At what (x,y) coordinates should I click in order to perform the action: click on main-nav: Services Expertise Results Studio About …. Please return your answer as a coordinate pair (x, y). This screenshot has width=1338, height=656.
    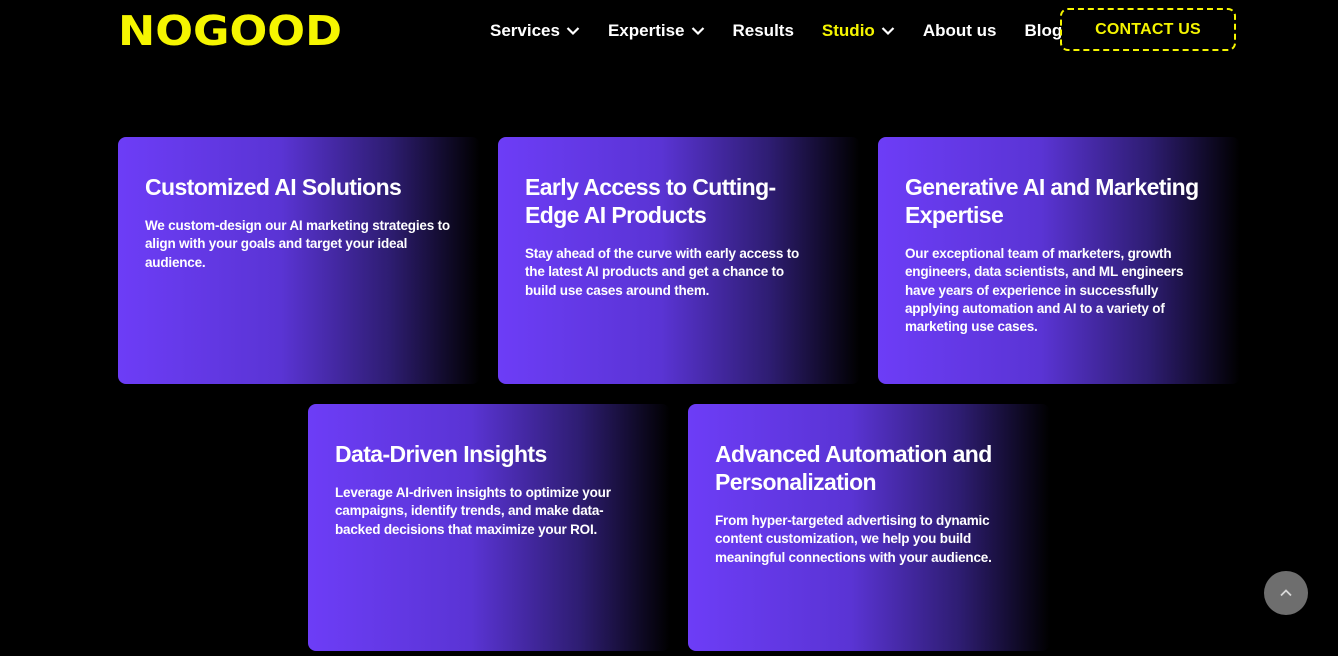
    Looking at the image, I should click on (790, 31).